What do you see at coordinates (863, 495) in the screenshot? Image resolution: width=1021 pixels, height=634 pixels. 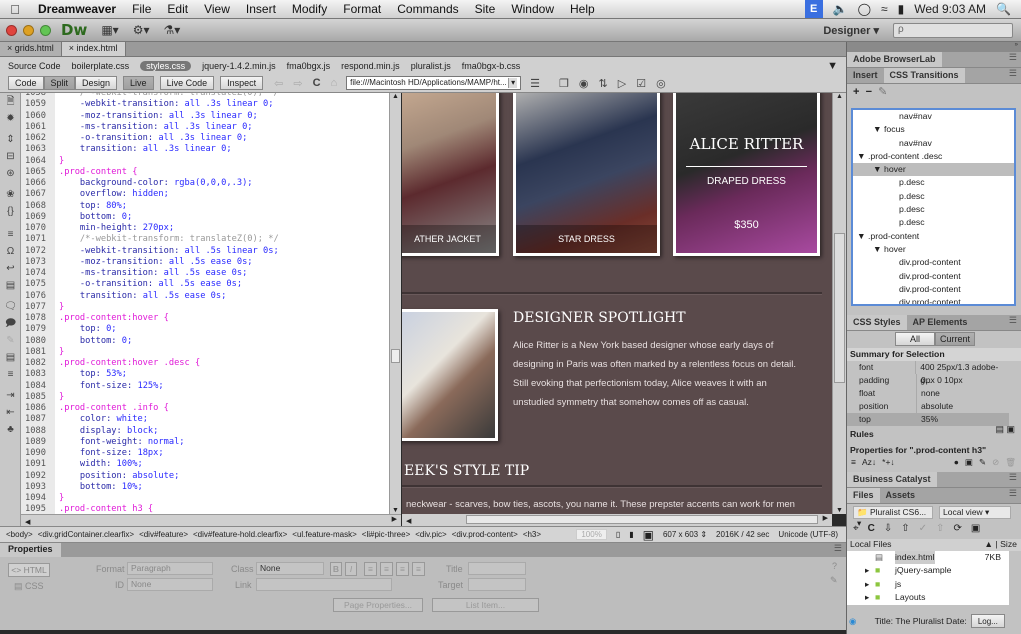 I see `tab-files: Files` at bounding box center [863, 495].